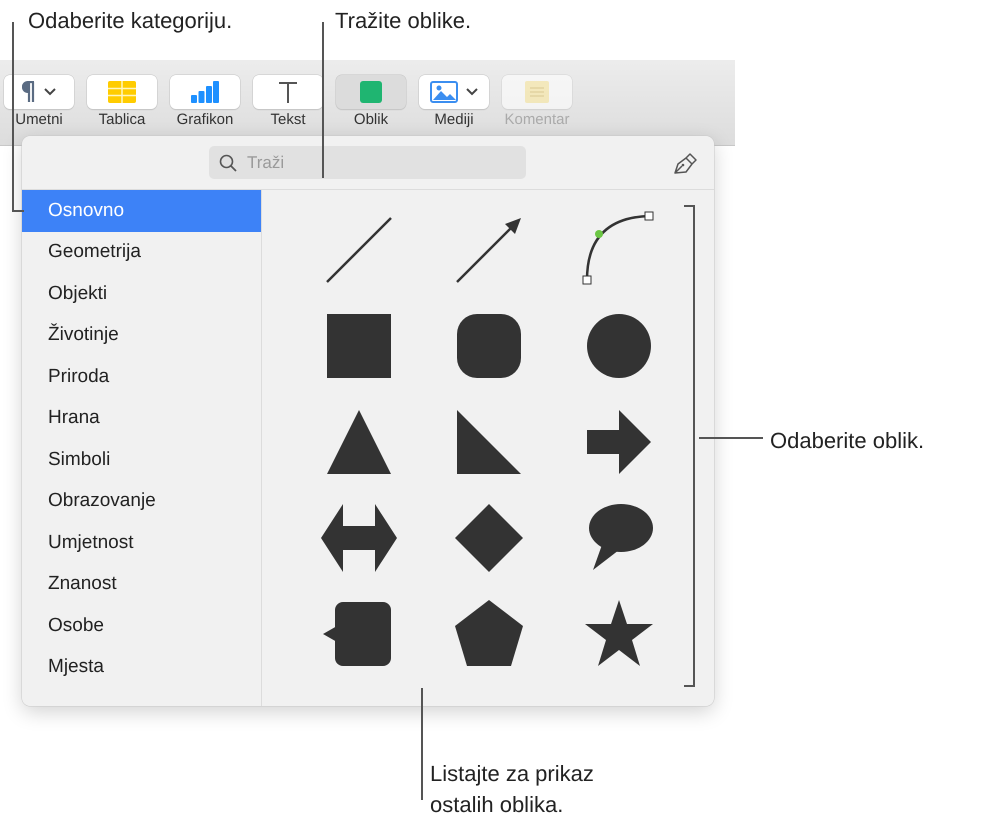 Image resolution: width=1000 pixels, height=822 pixels. I want to click on toolbar-label: Komentar, so click(537, 120).